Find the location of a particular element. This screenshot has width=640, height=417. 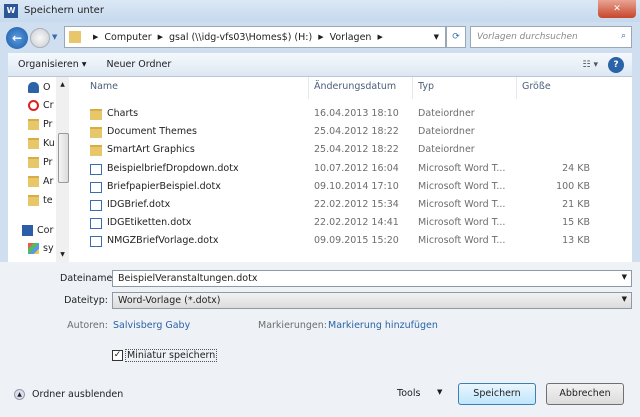

forward-button is located at coordinates (40, 38).